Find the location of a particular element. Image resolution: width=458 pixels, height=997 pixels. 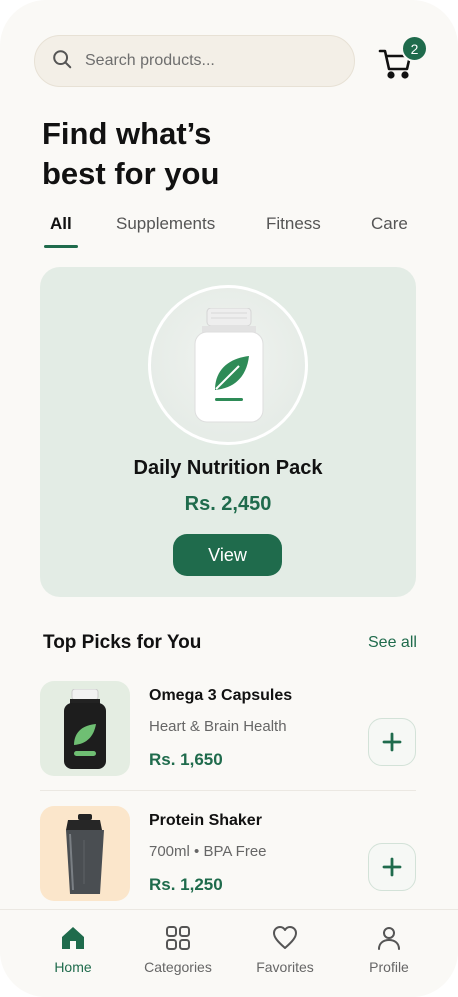

nav-label: Home is located at coordinates (73, 967).